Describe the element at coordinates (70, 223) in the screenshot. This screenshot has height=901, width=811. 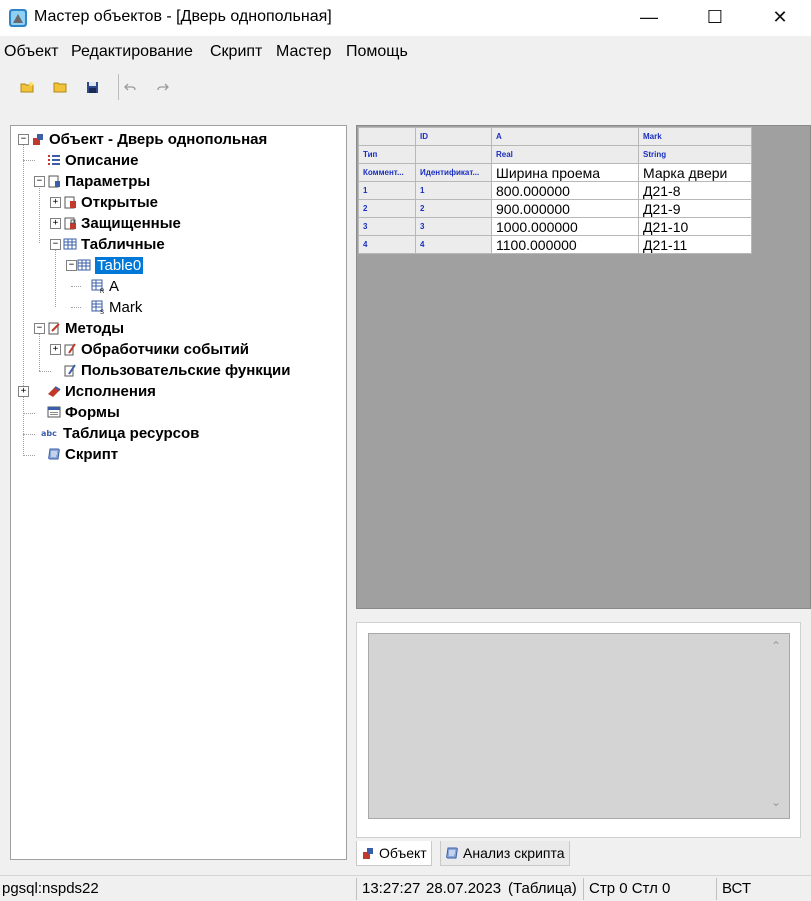
I see `protected-params-icon` at that location.